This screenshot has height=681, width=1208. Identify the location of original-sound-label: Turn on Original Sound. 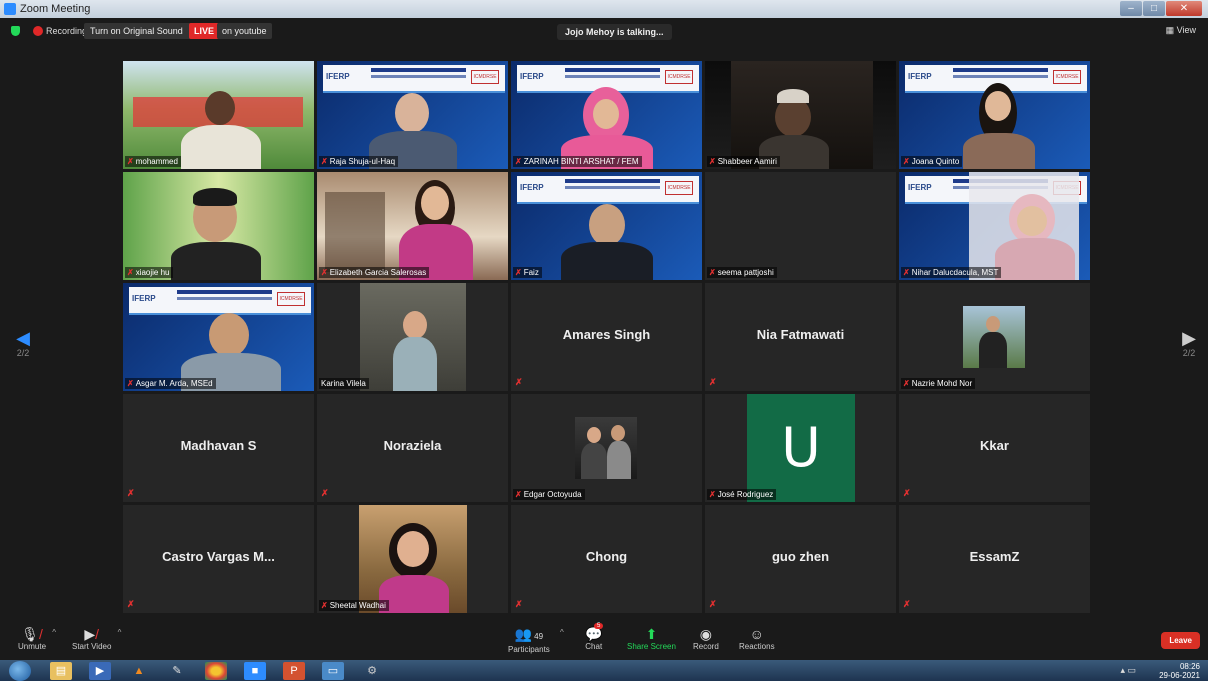
(136, 31).